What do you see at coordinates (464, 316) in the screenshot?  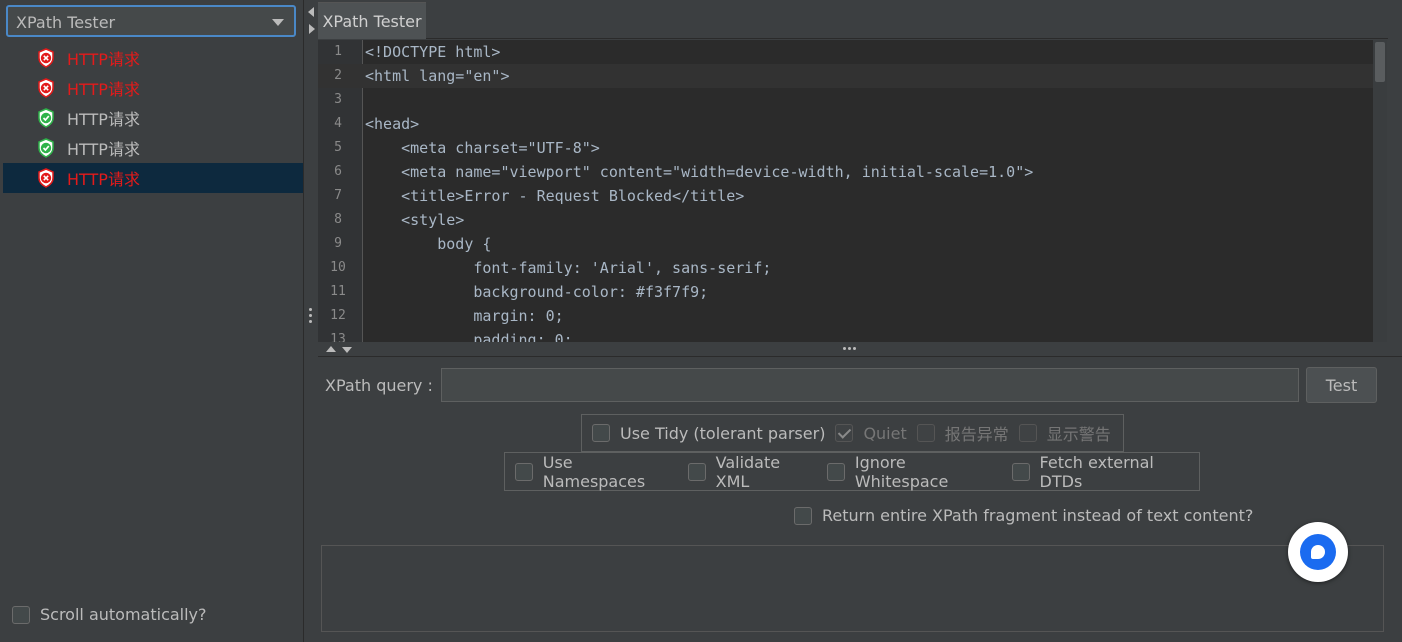 I see `code-text: margin: 0;` at bounding box center [464, 316].